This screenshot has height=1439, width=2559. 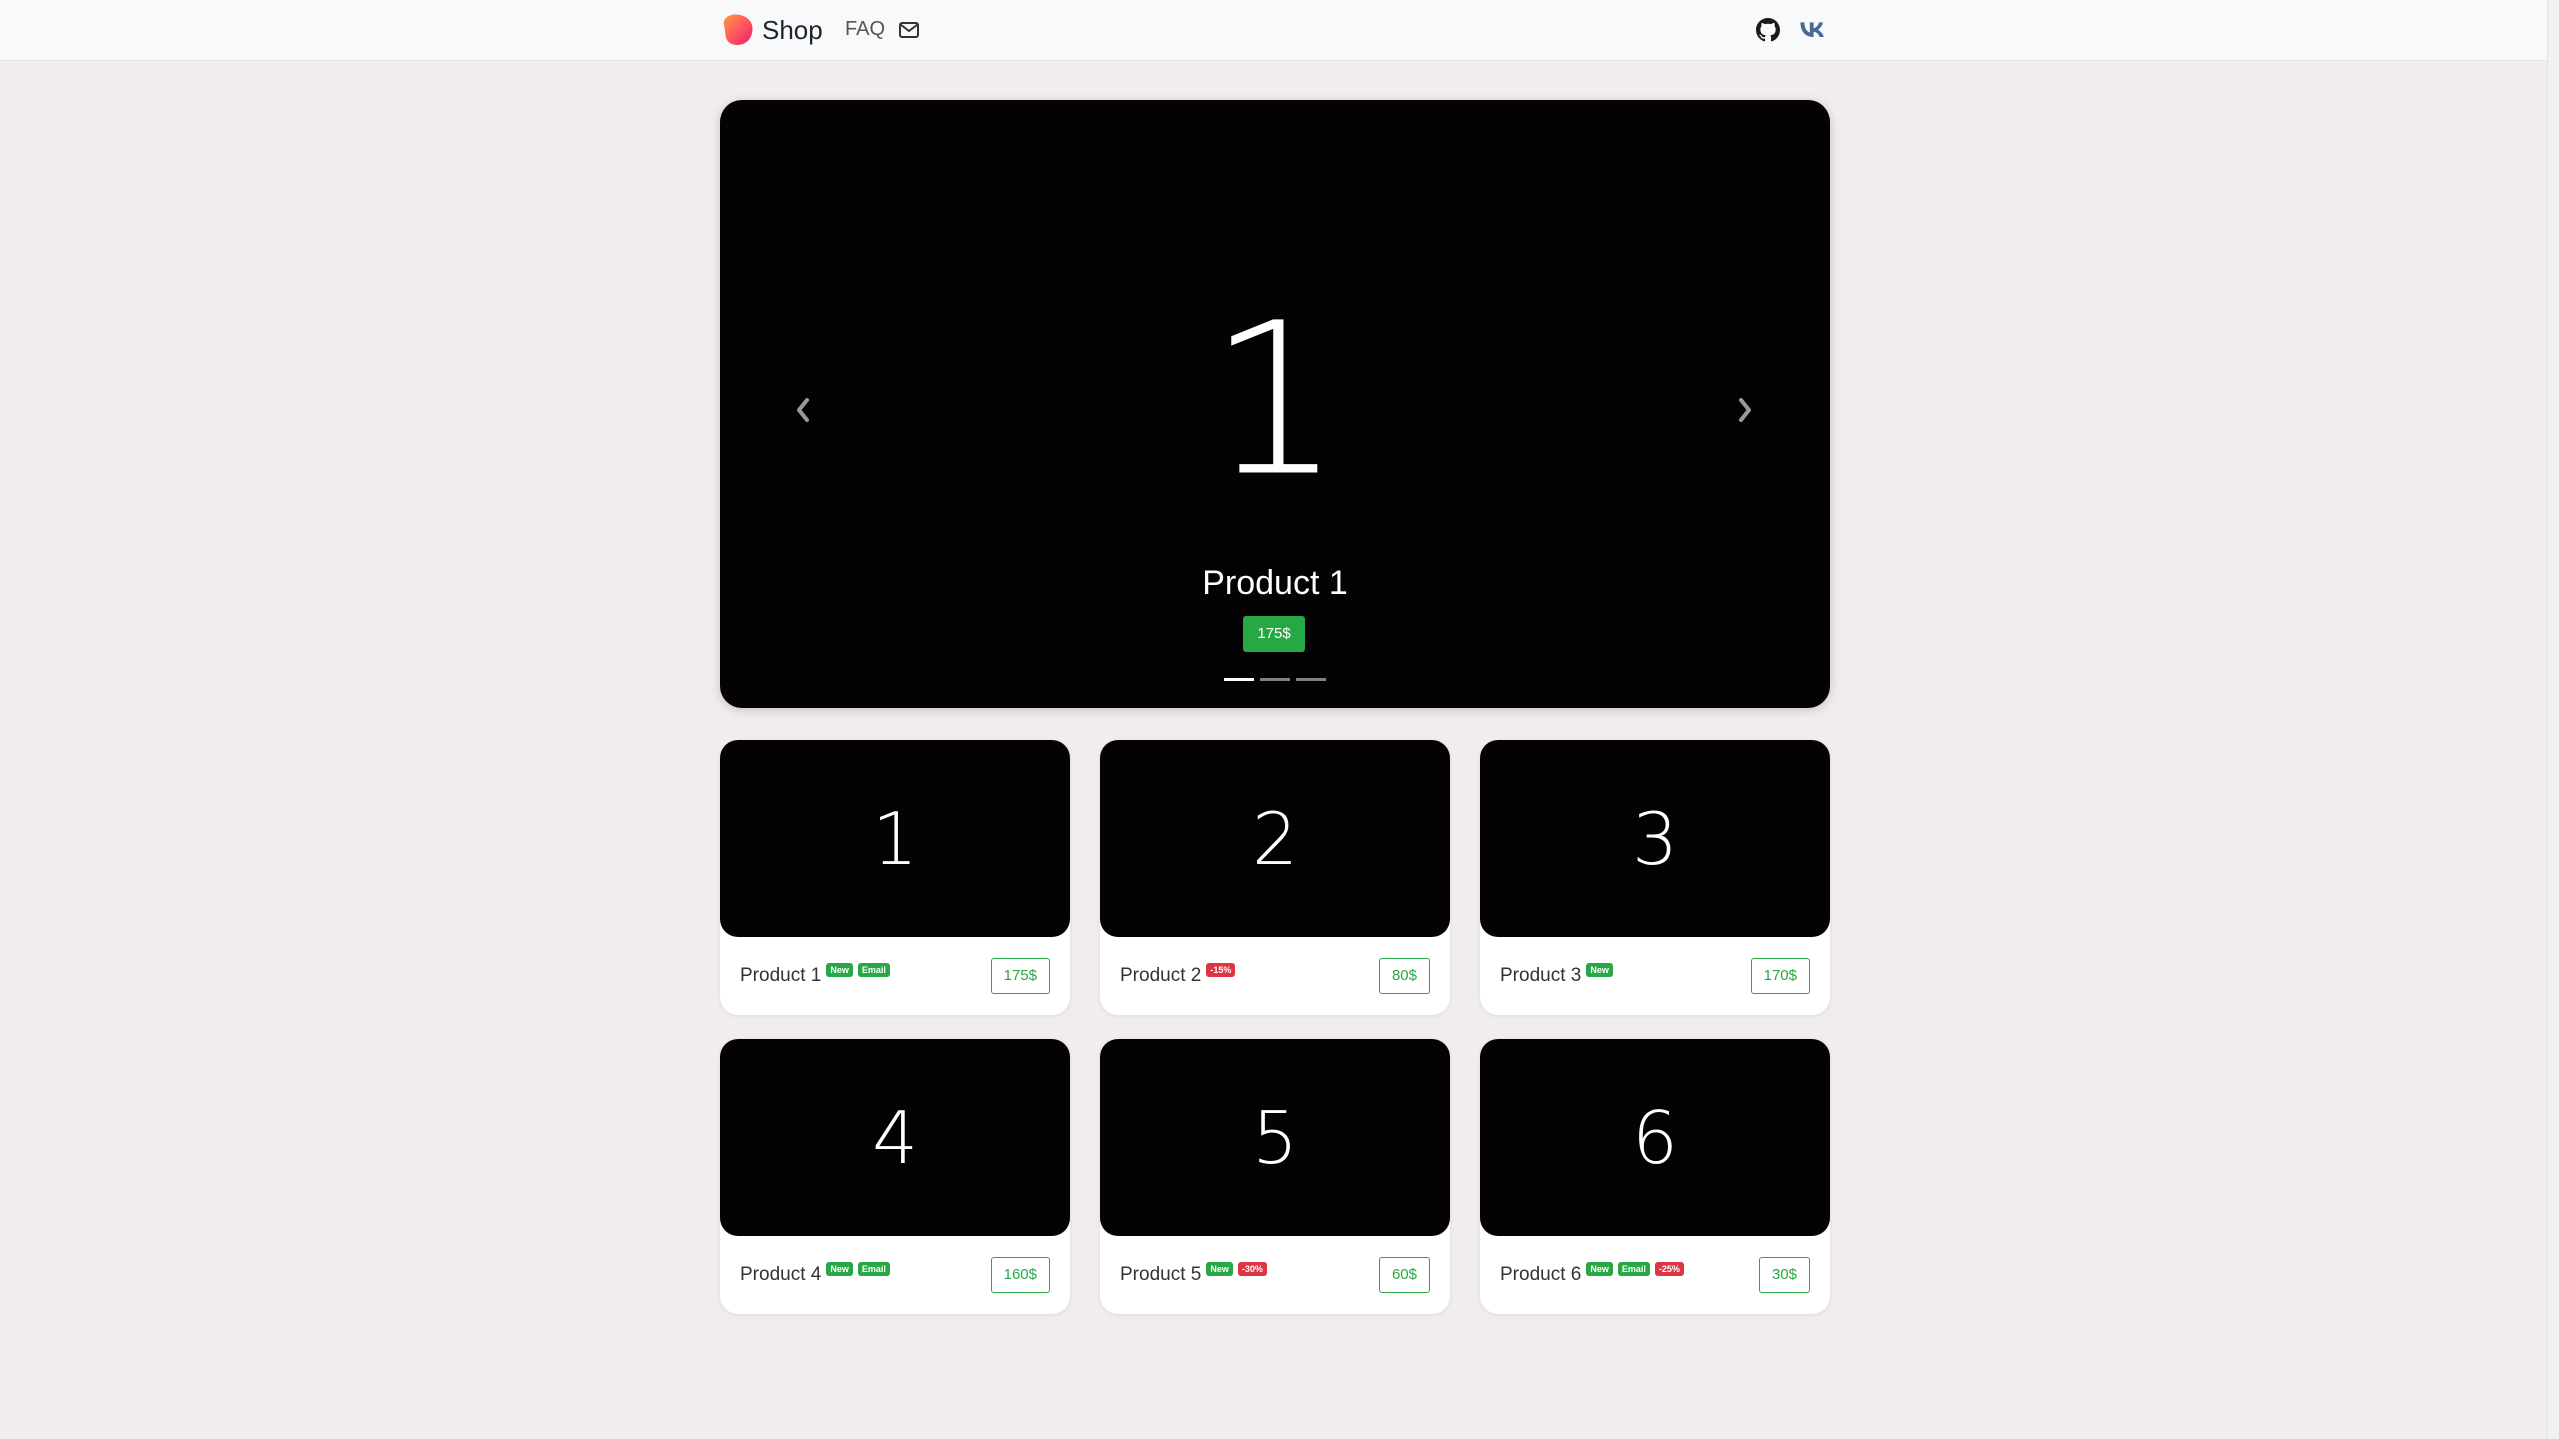 What do you see at coordinates (1541, 1274) in the screenshot?
I see `product-name-text: Product 6` at bounding box center [1541, 1274].